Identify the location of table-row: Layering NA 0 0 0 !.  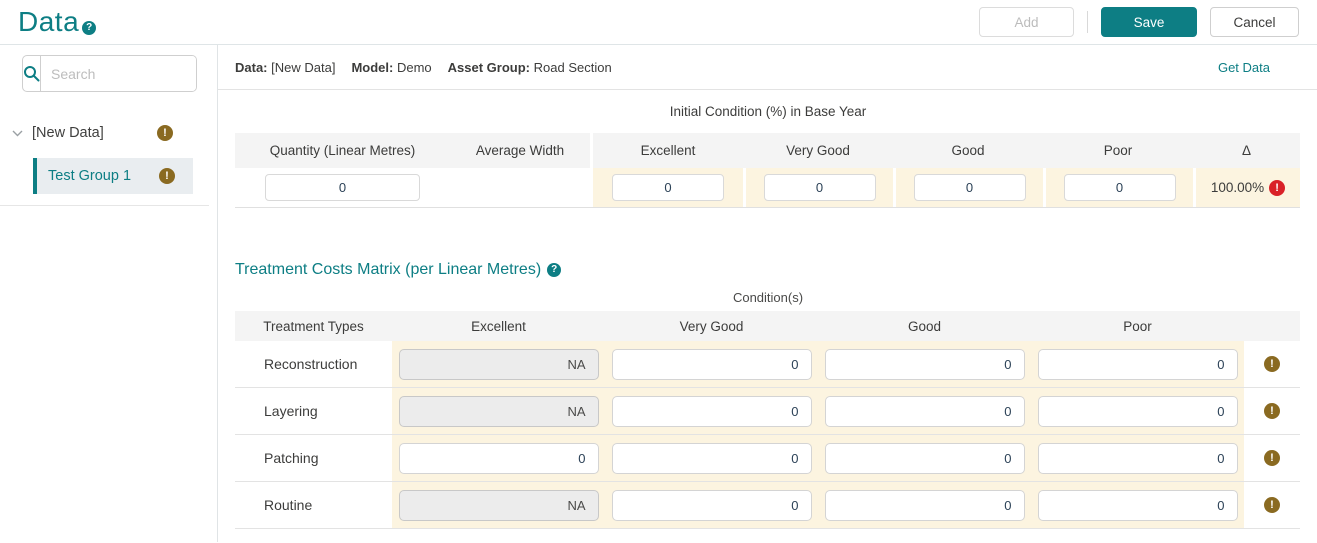
(767, 411).